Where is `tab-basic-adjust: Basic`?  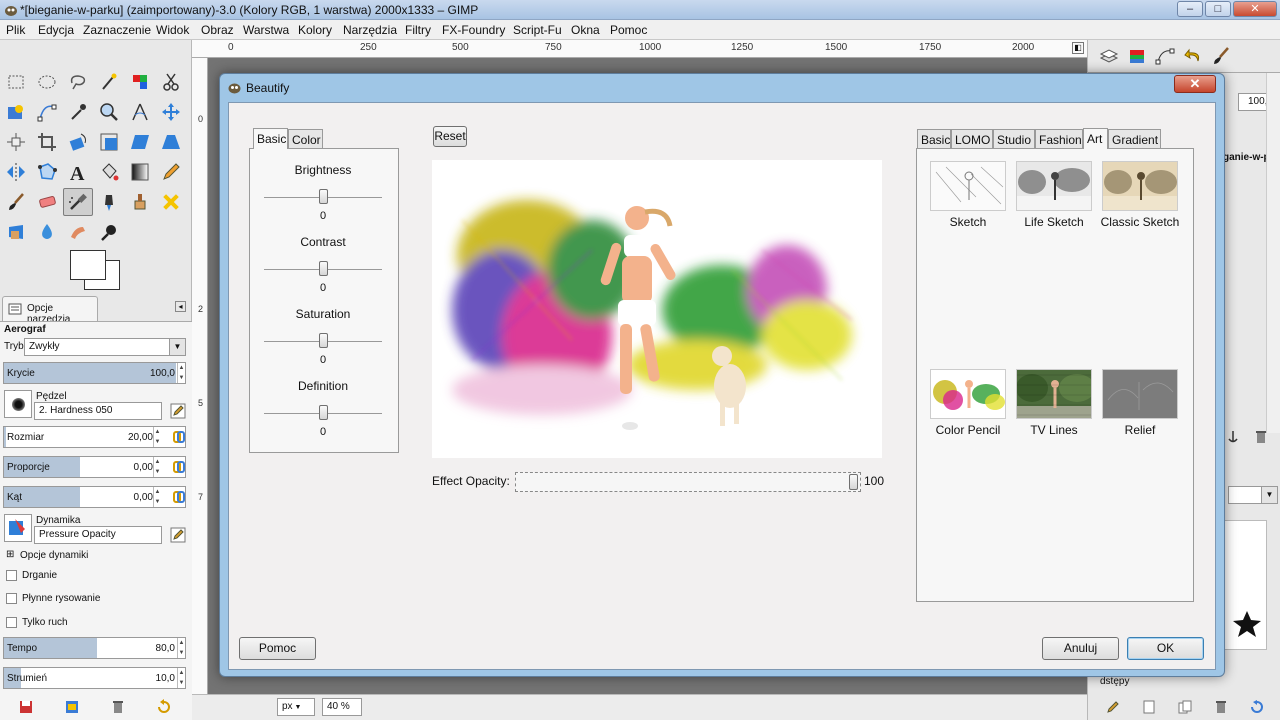
tab-basic-adjust: Basic is located at coordinates (270, 138).